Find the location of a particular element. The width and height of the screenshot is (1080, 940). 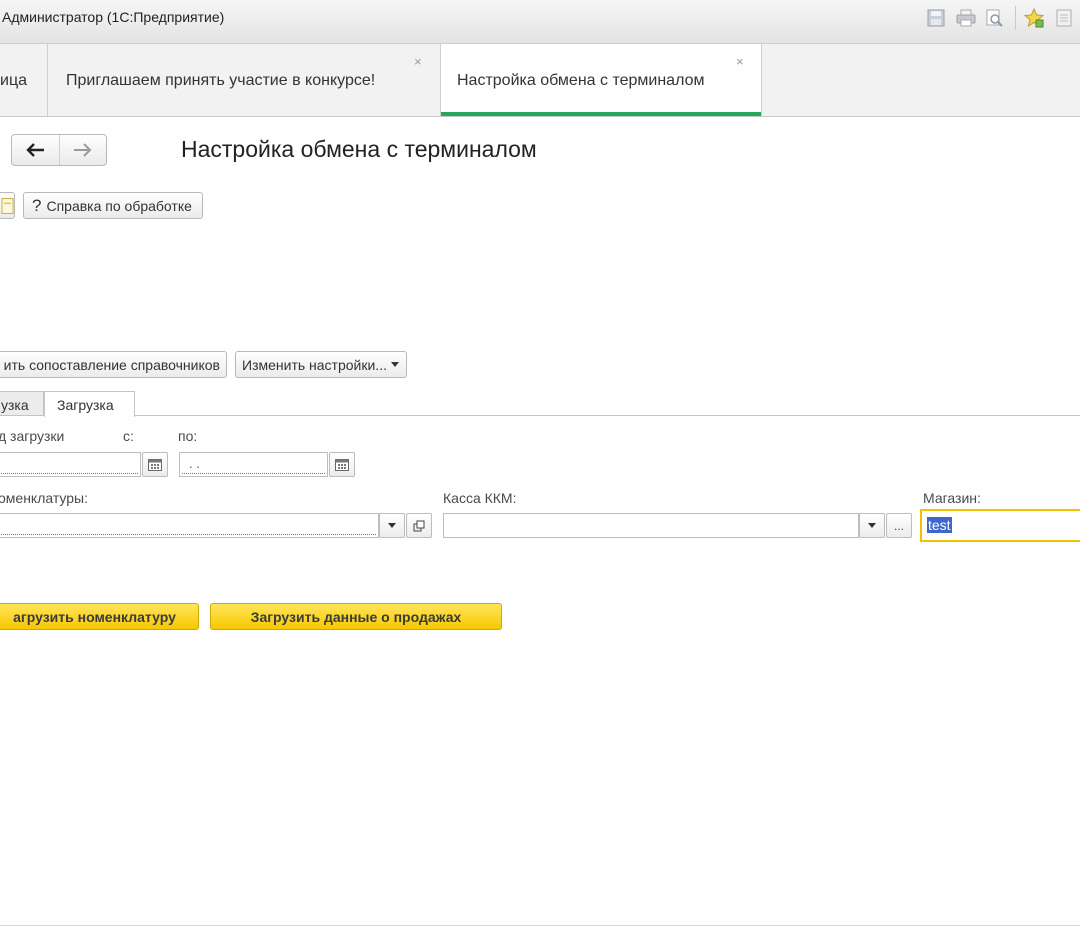

load-nomenclature-button: агрузить номенклатуру is located at coordinates (99, 616).